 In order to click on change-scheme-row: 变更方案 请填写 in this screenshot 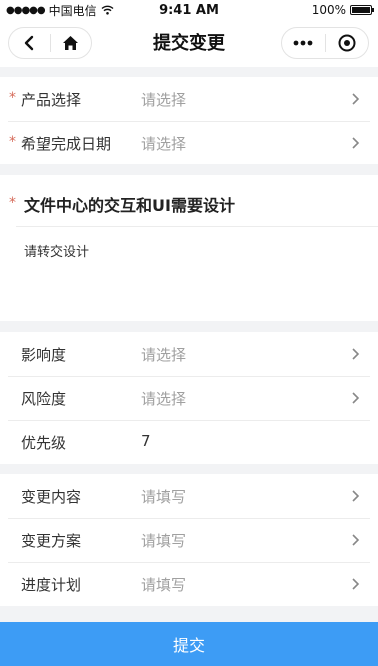, I will do `click(189, 540)`.